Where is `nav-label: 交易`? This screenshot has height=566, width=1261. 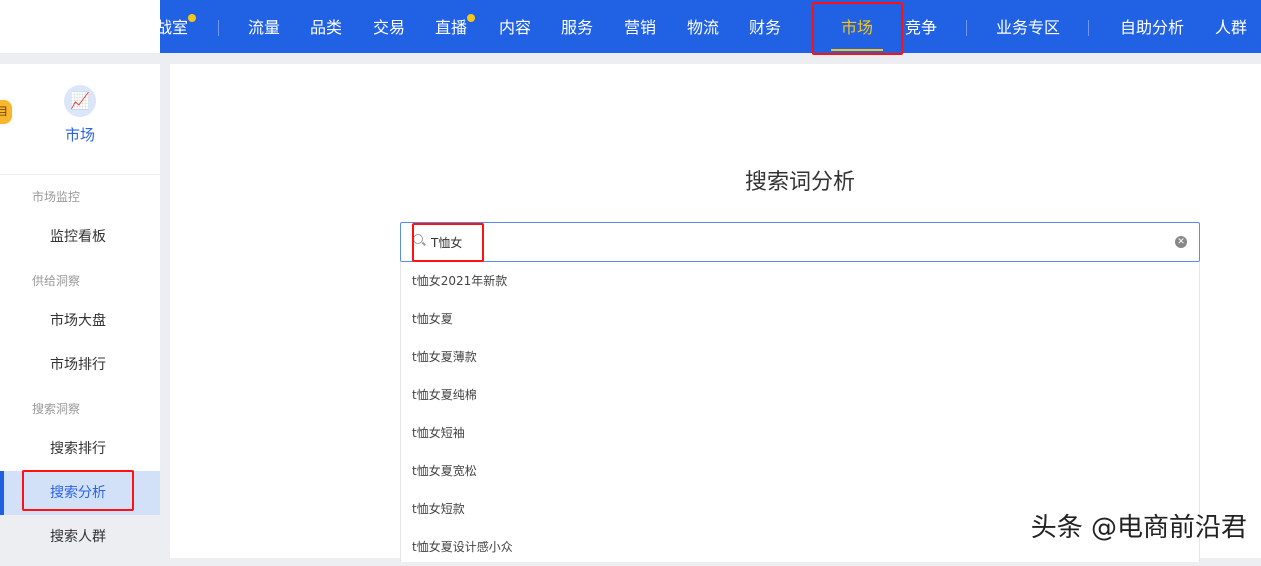 nav-label: 交易 is located at coordinates (389, 27).